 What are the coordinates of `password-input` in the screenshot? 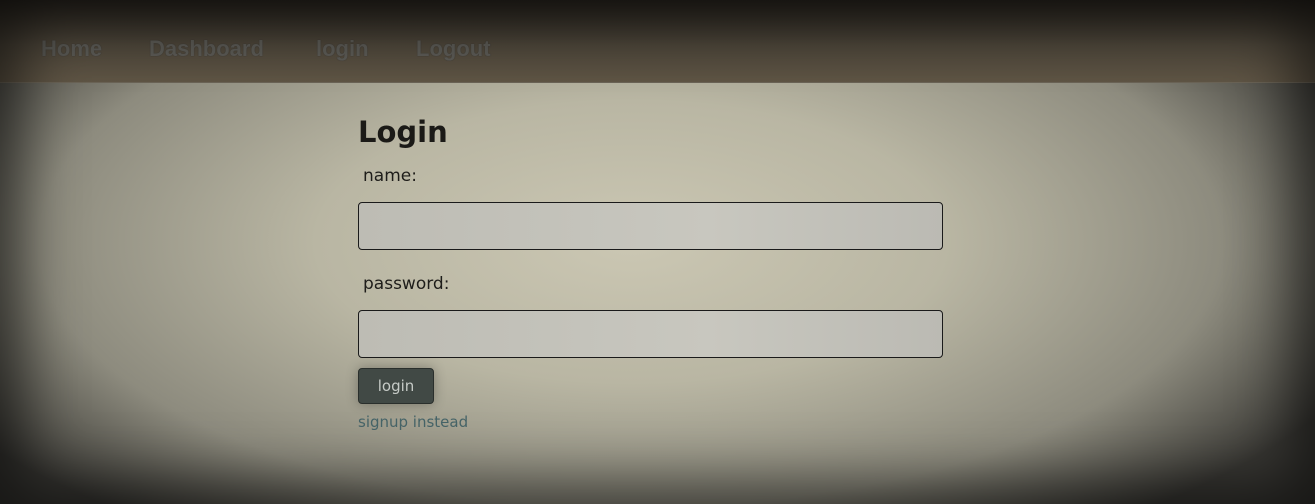 It's located at (650, 334).